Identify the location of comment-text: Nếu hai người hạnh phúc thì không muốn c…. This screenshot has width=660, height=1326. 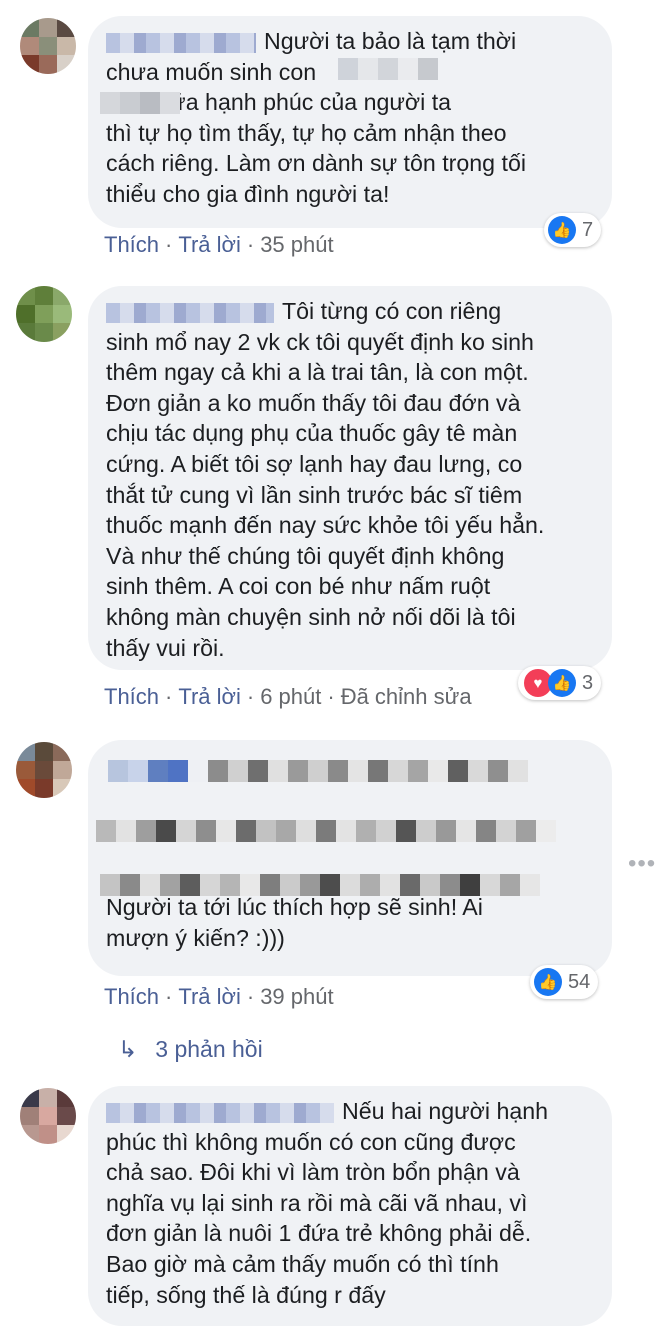
(327, 1203).